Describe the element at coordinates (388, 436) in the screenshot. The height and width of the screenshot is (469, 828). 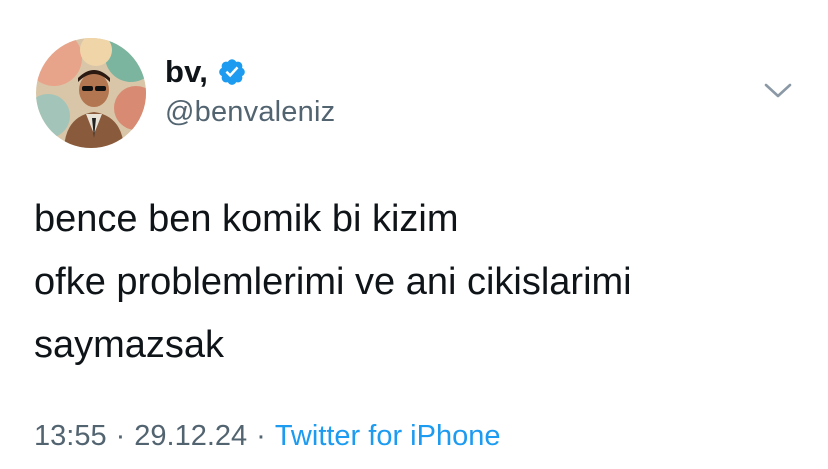
I see `tweet-source-link: Twitter for iPhone` at that location.